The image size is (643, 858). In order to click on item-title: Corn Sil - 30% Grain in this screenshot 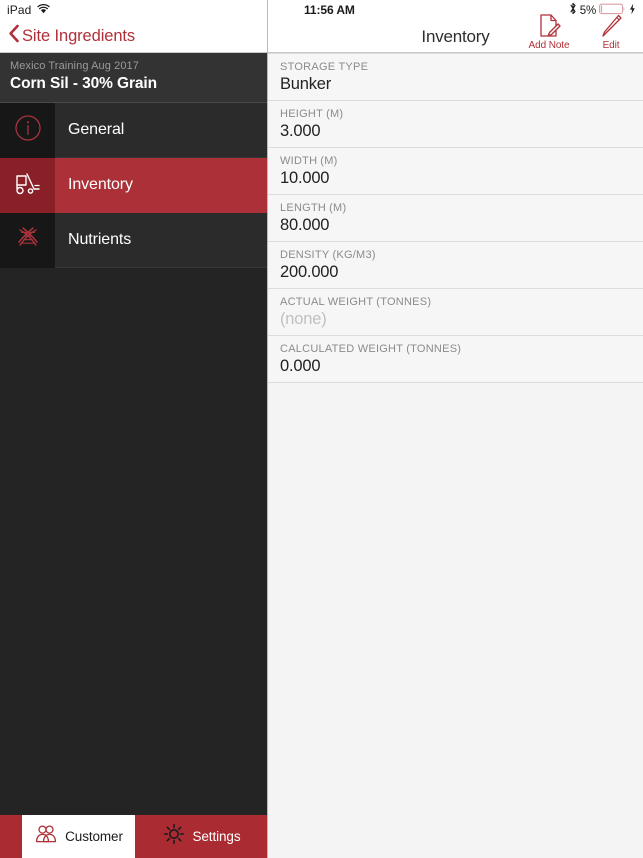, I will do `click(84, 83)`.